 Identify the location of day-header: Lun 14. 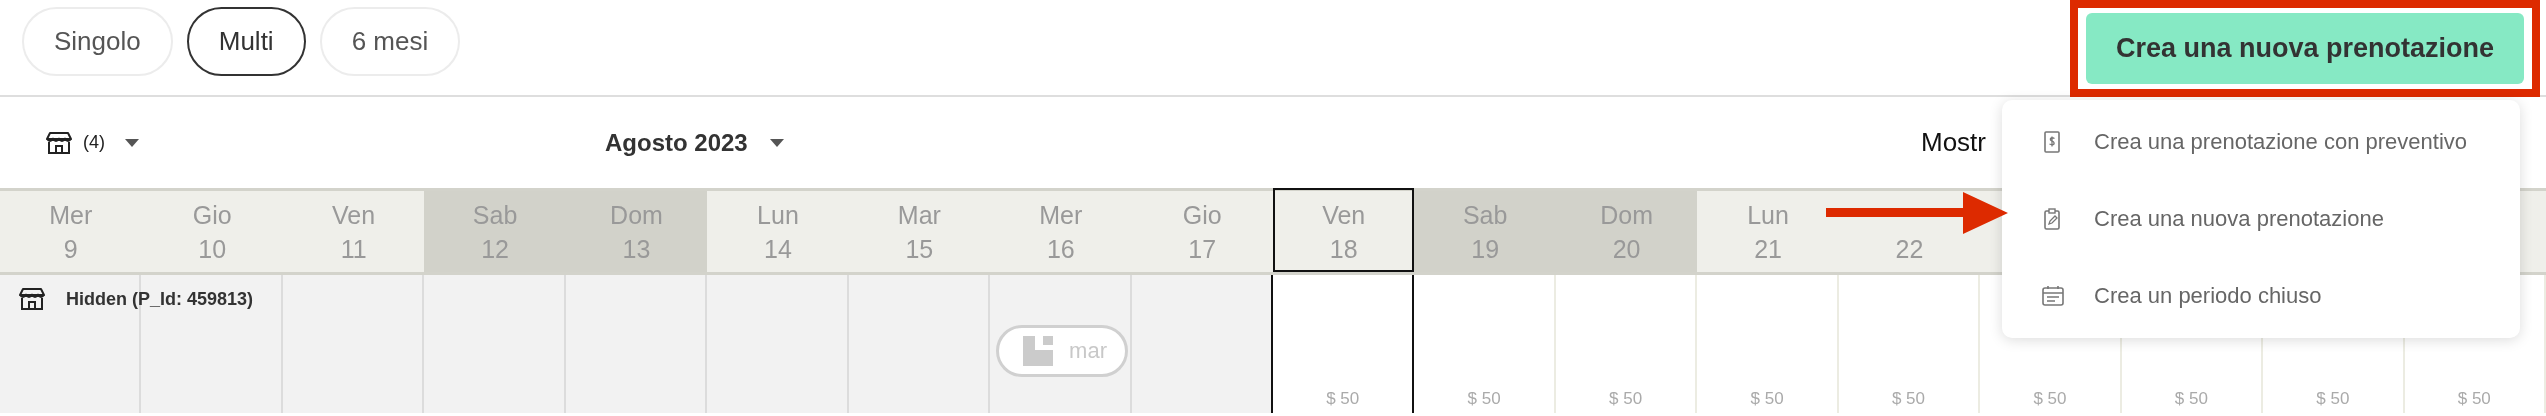
(778, 232).